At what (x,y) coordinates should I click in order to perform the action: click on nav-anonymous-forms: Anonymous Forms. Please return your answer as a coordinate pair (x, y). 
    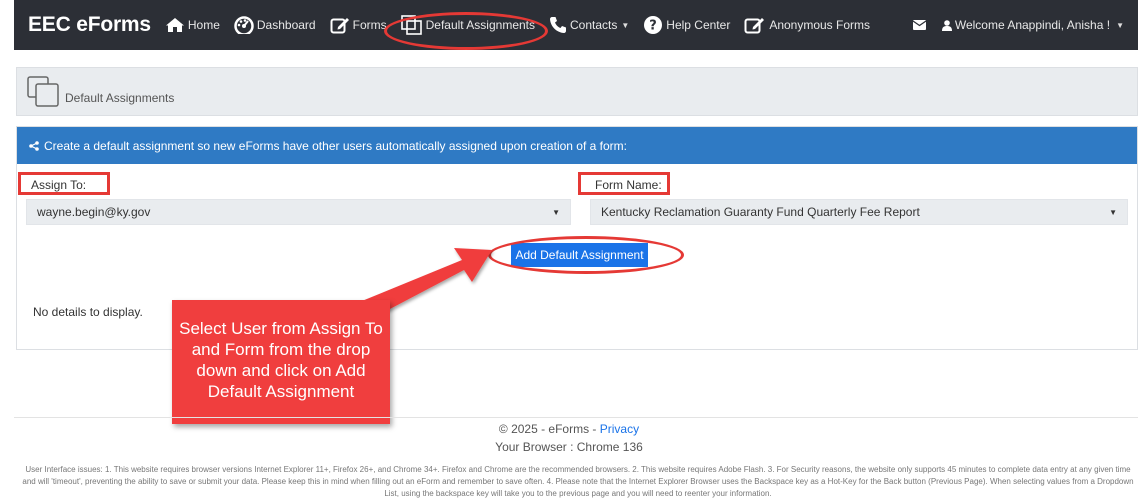
    Looking at the image, I should click on (807, 25).